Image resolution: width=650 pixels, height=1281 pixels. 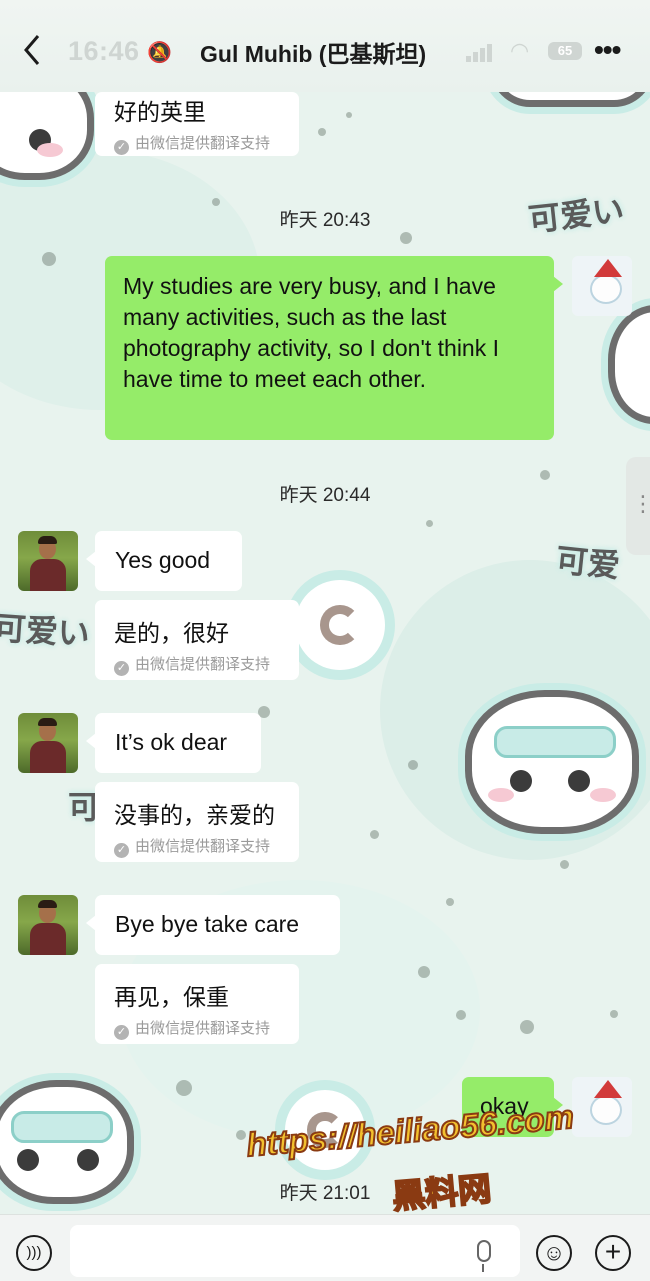 What do you see at coordinates (295, 1251) in the screenshot?
I see `message-input` at bounding box center [295, 1251].